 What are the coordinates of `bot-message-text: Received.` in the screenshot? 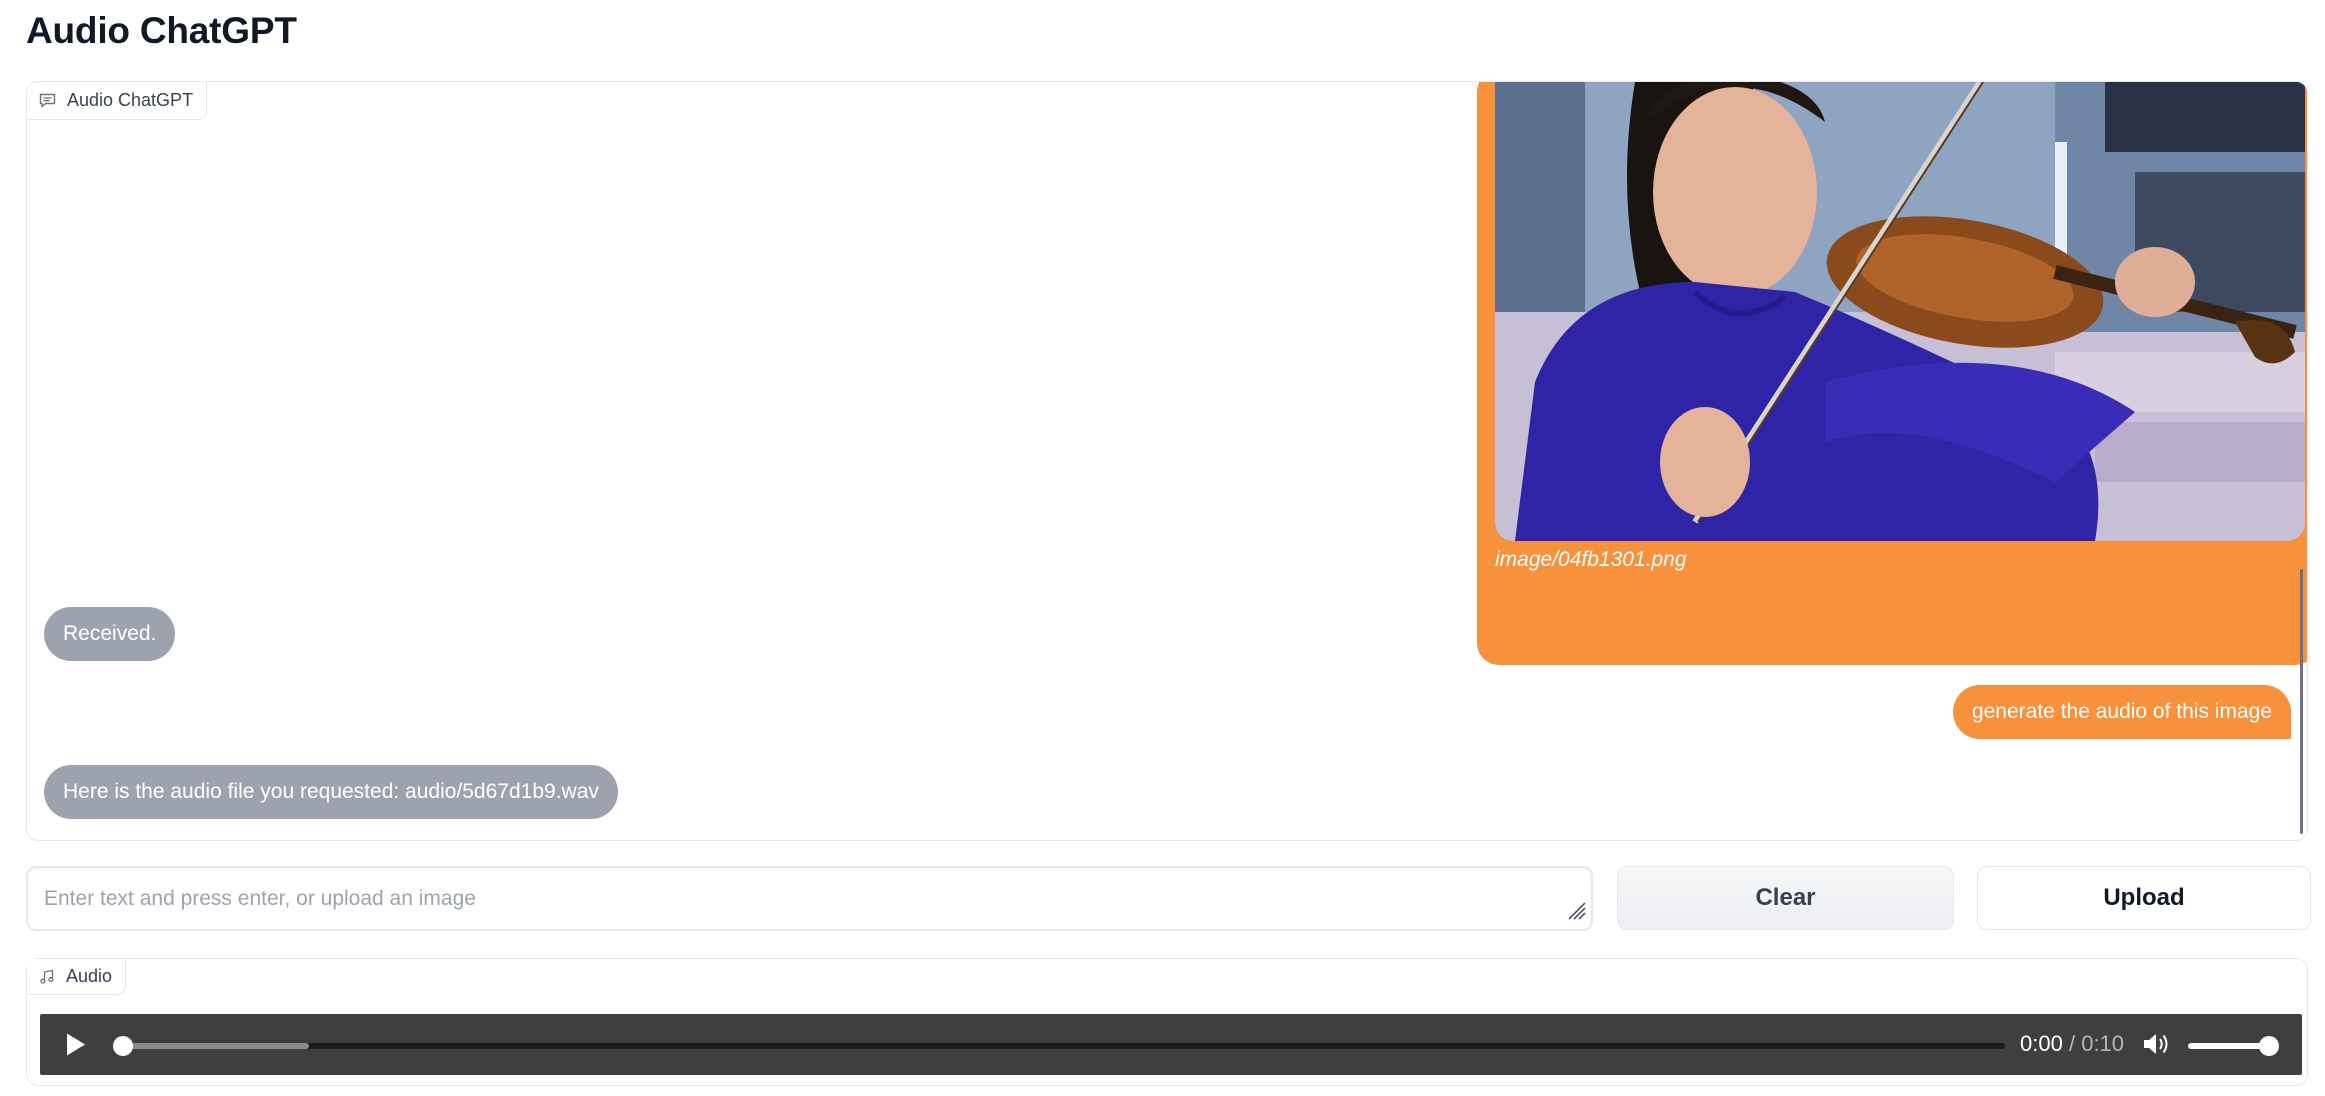 It's located at (110, 633).